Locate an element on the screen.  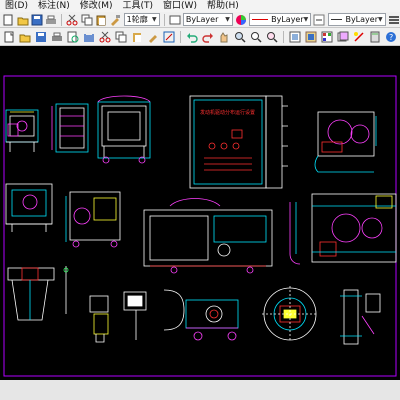
view-engine-section is located at coordinates (354, 228).